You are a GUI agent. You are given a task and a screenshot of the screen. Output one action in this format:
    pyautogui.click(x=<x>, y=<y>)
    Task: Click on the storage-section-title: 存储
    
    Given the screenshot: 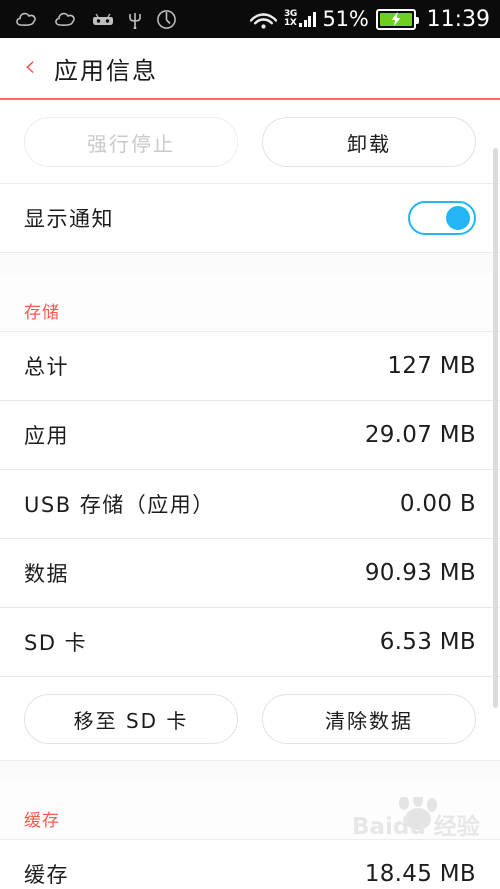 What is the action you would take?
    pyautogui.click(x=42, y=313)
    